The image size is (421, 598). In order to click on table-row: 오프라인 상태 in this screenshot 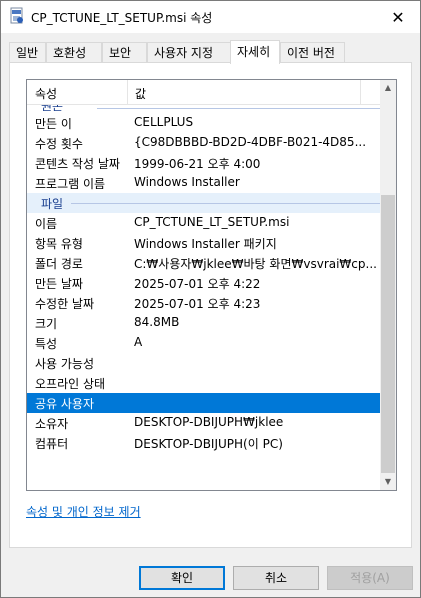, I will do `click(204, 383)`.